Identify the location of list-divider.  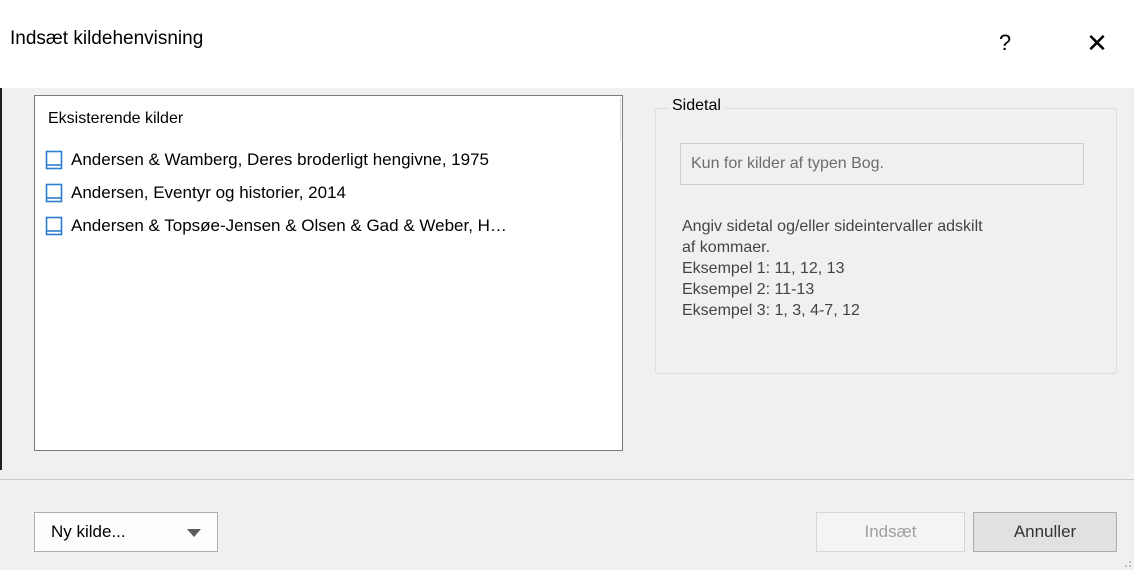
(620, 119).